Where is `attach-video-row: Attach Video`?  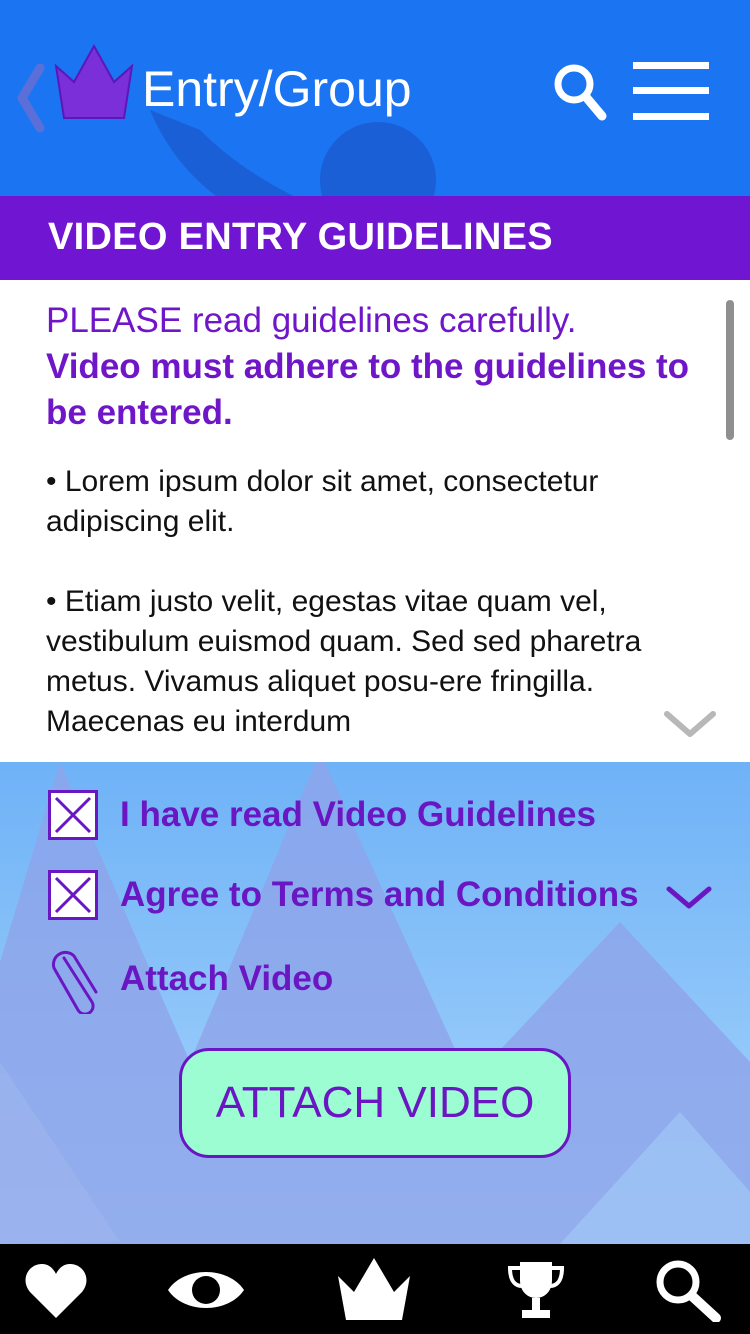
attach-video-row: Attach Video is located at coordinates (190, 979).